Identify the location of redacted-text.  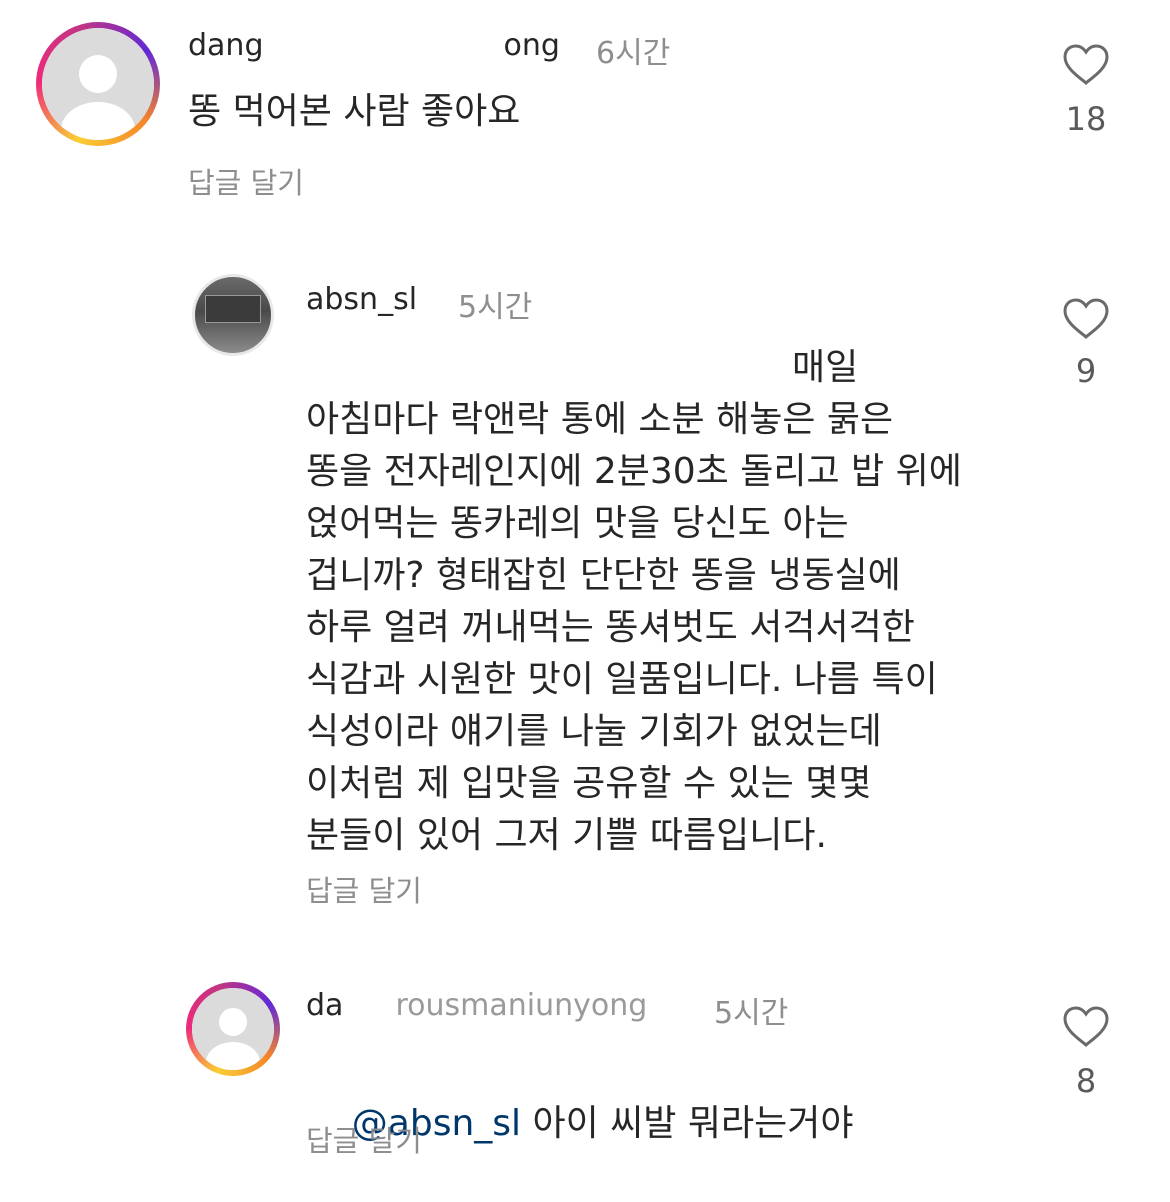
(549, 369).